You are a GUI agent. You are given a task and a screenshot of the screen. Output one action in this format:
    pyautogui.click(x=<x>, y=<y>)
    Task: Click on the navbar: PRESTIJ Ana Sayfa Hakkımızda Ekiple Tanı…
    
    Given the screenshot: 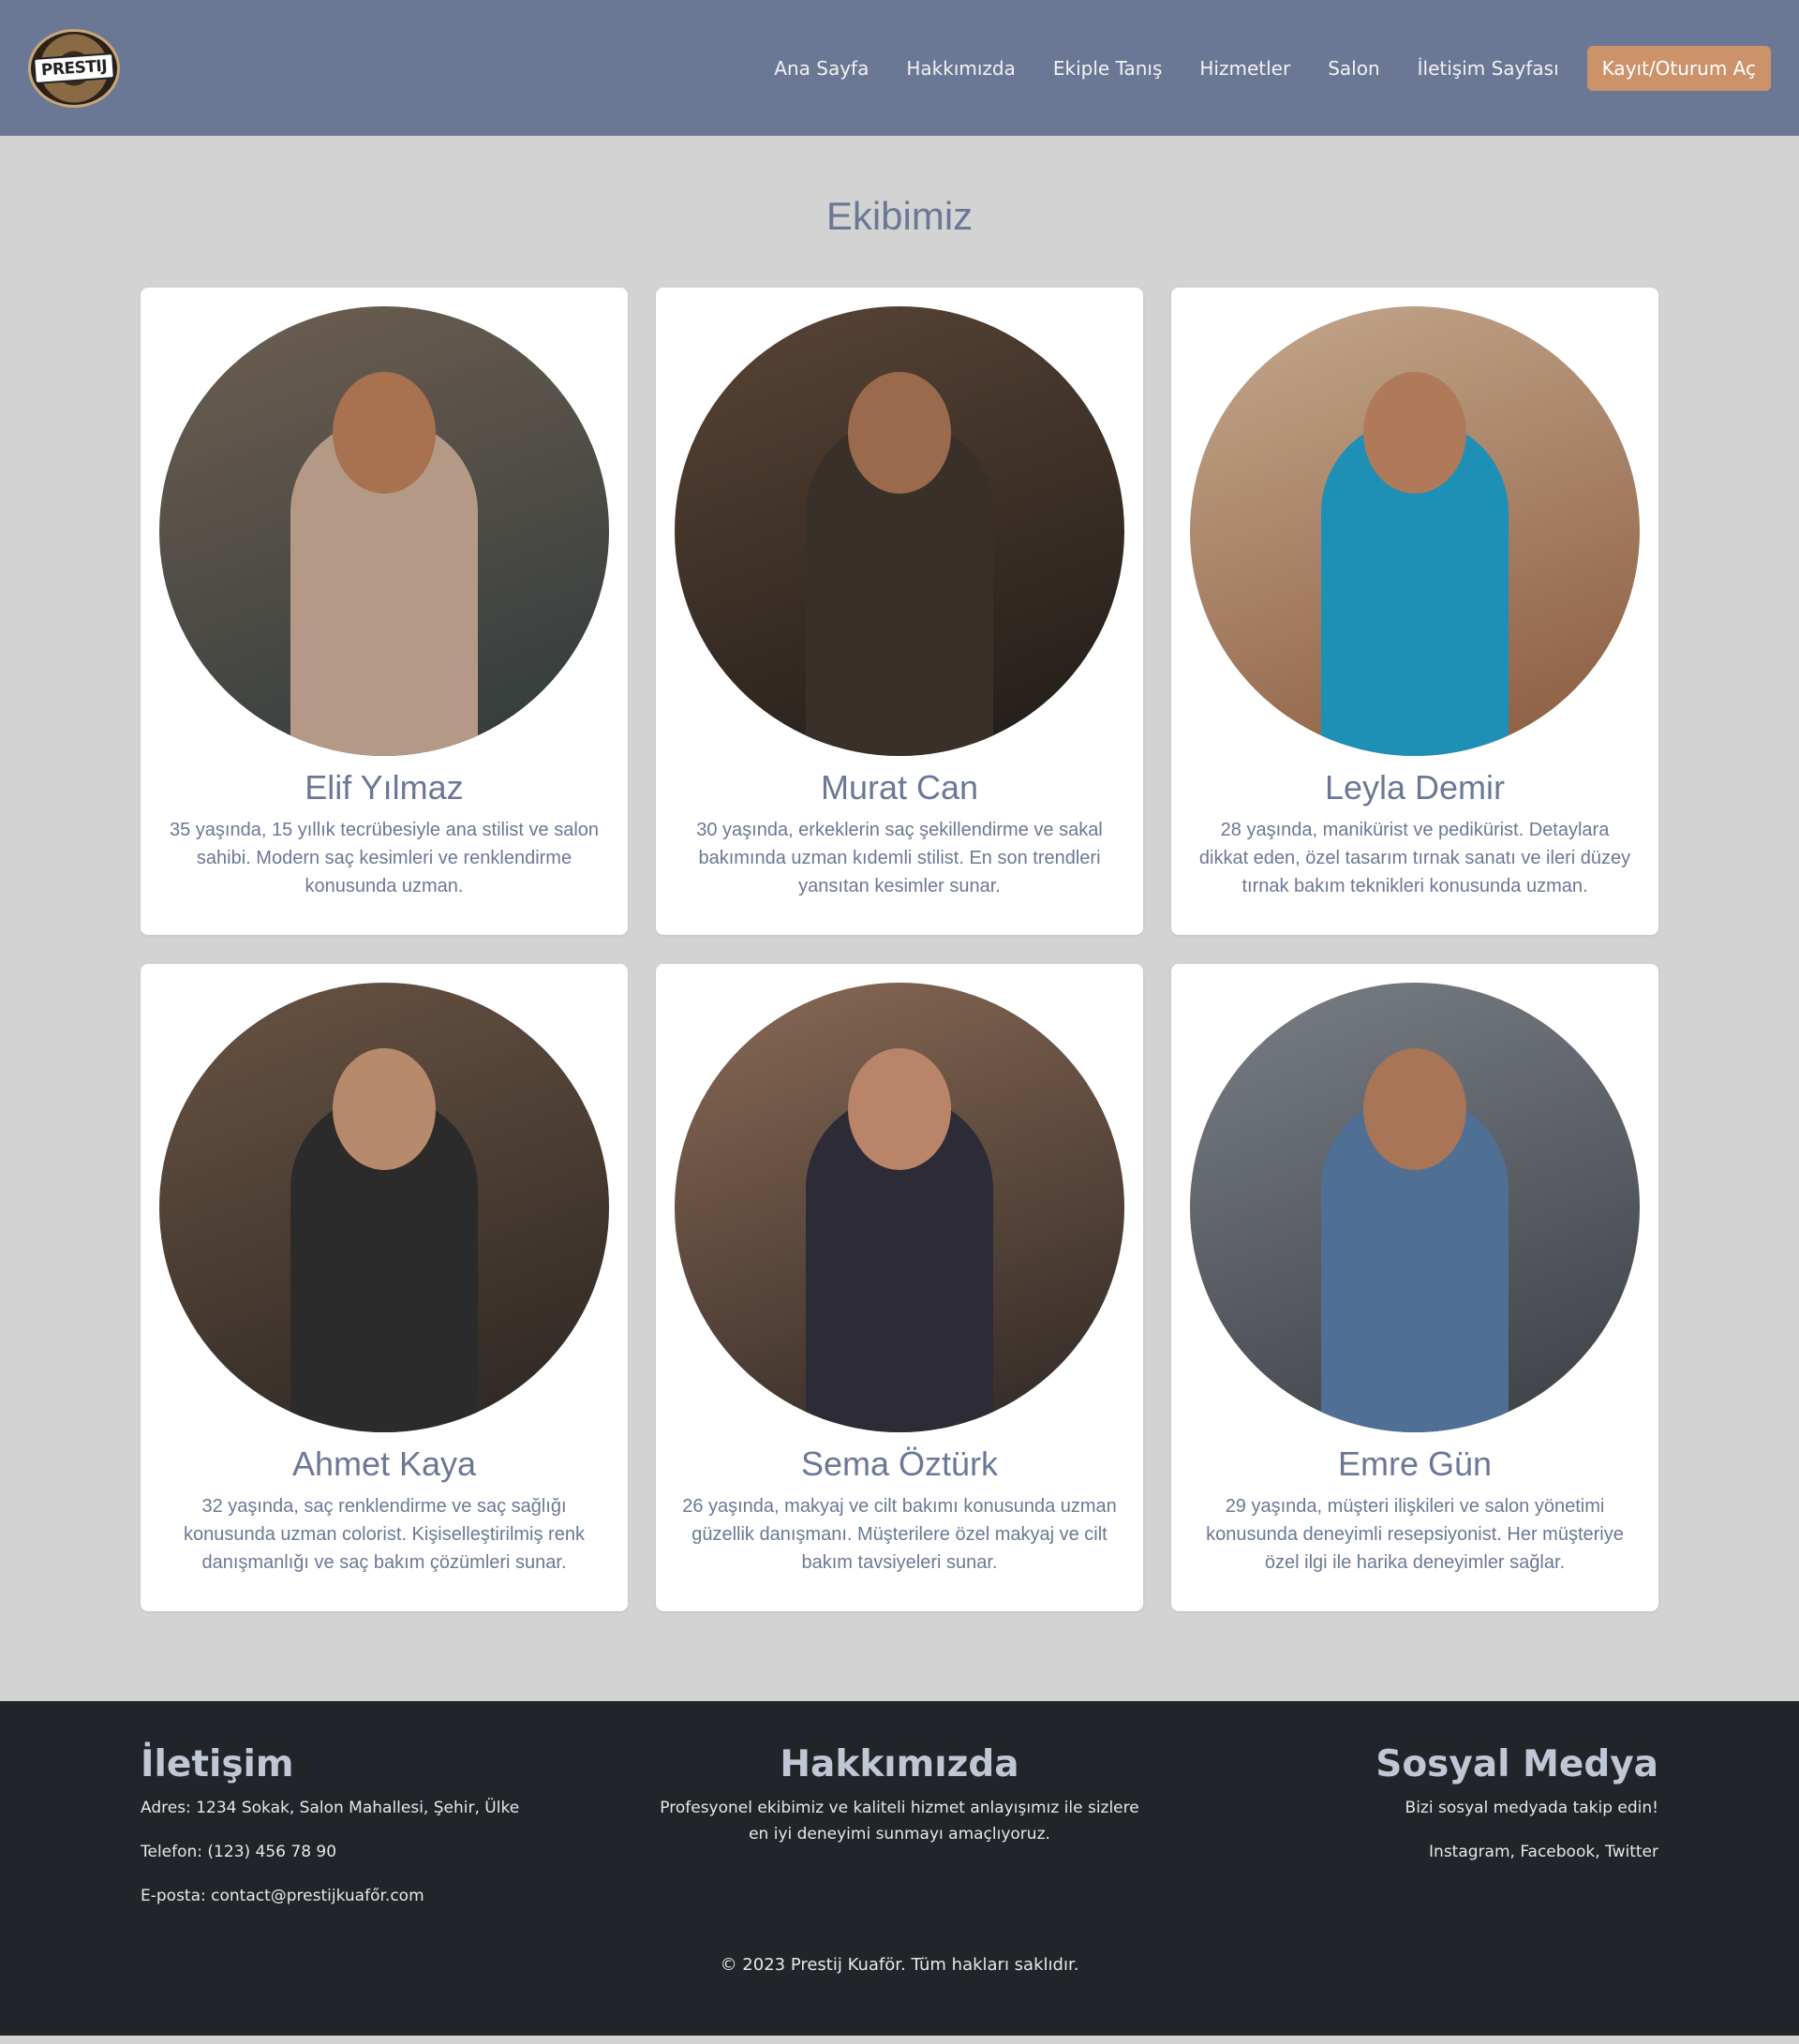 What is the action you would take?
    pyautogui.click(x=899, y=68)
    